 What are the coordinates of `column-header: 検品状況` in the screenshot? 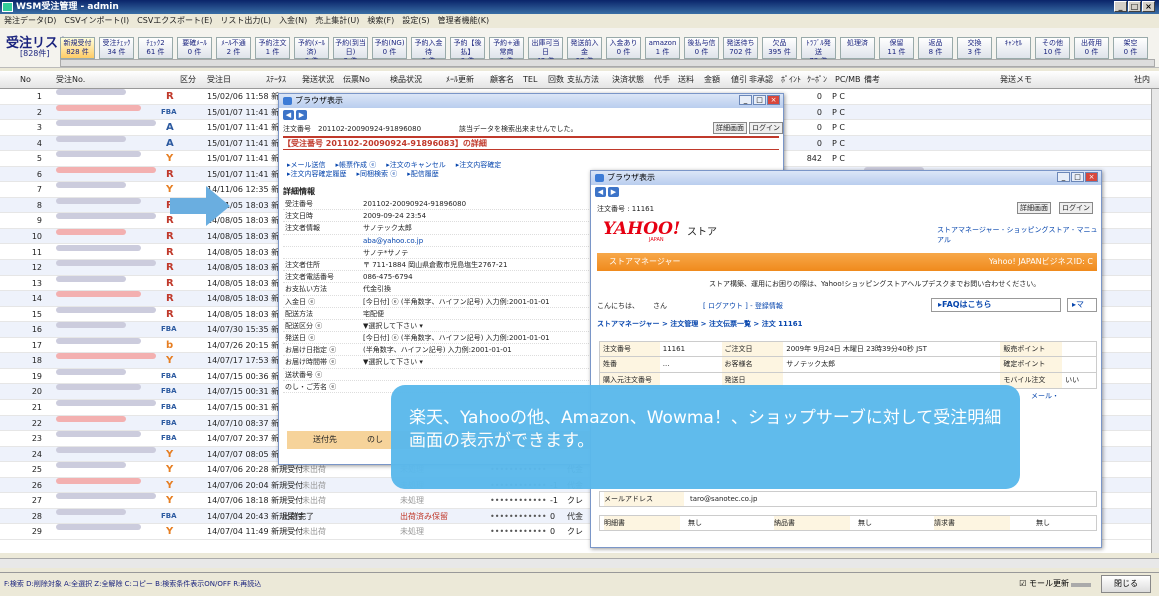 It's located at (406, 80).